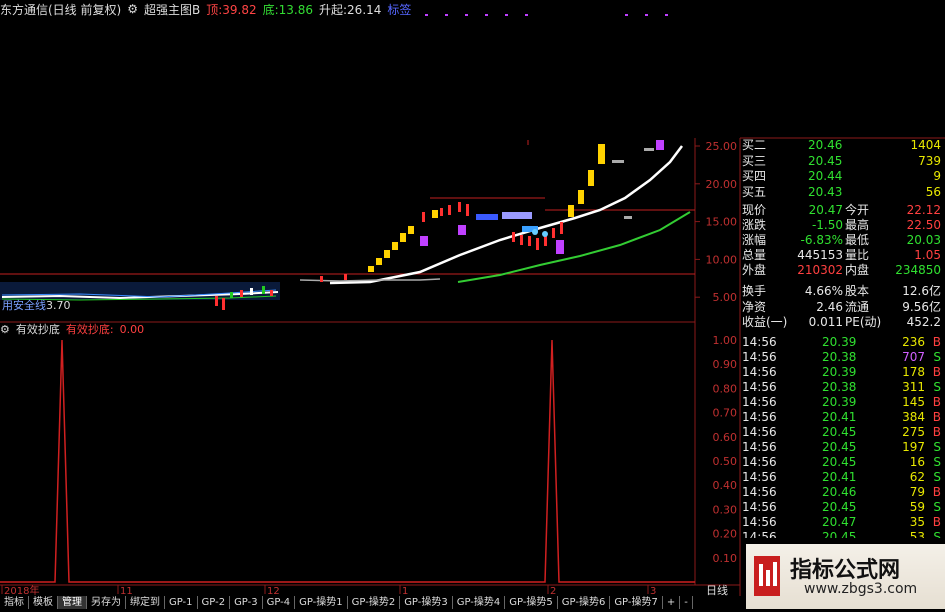  I want to click on sub-chart-axis: 1.00 0.90 0.80 0.70 0.60 0.50 0.40 0.30 0.20 0.10, so click(725, 449).